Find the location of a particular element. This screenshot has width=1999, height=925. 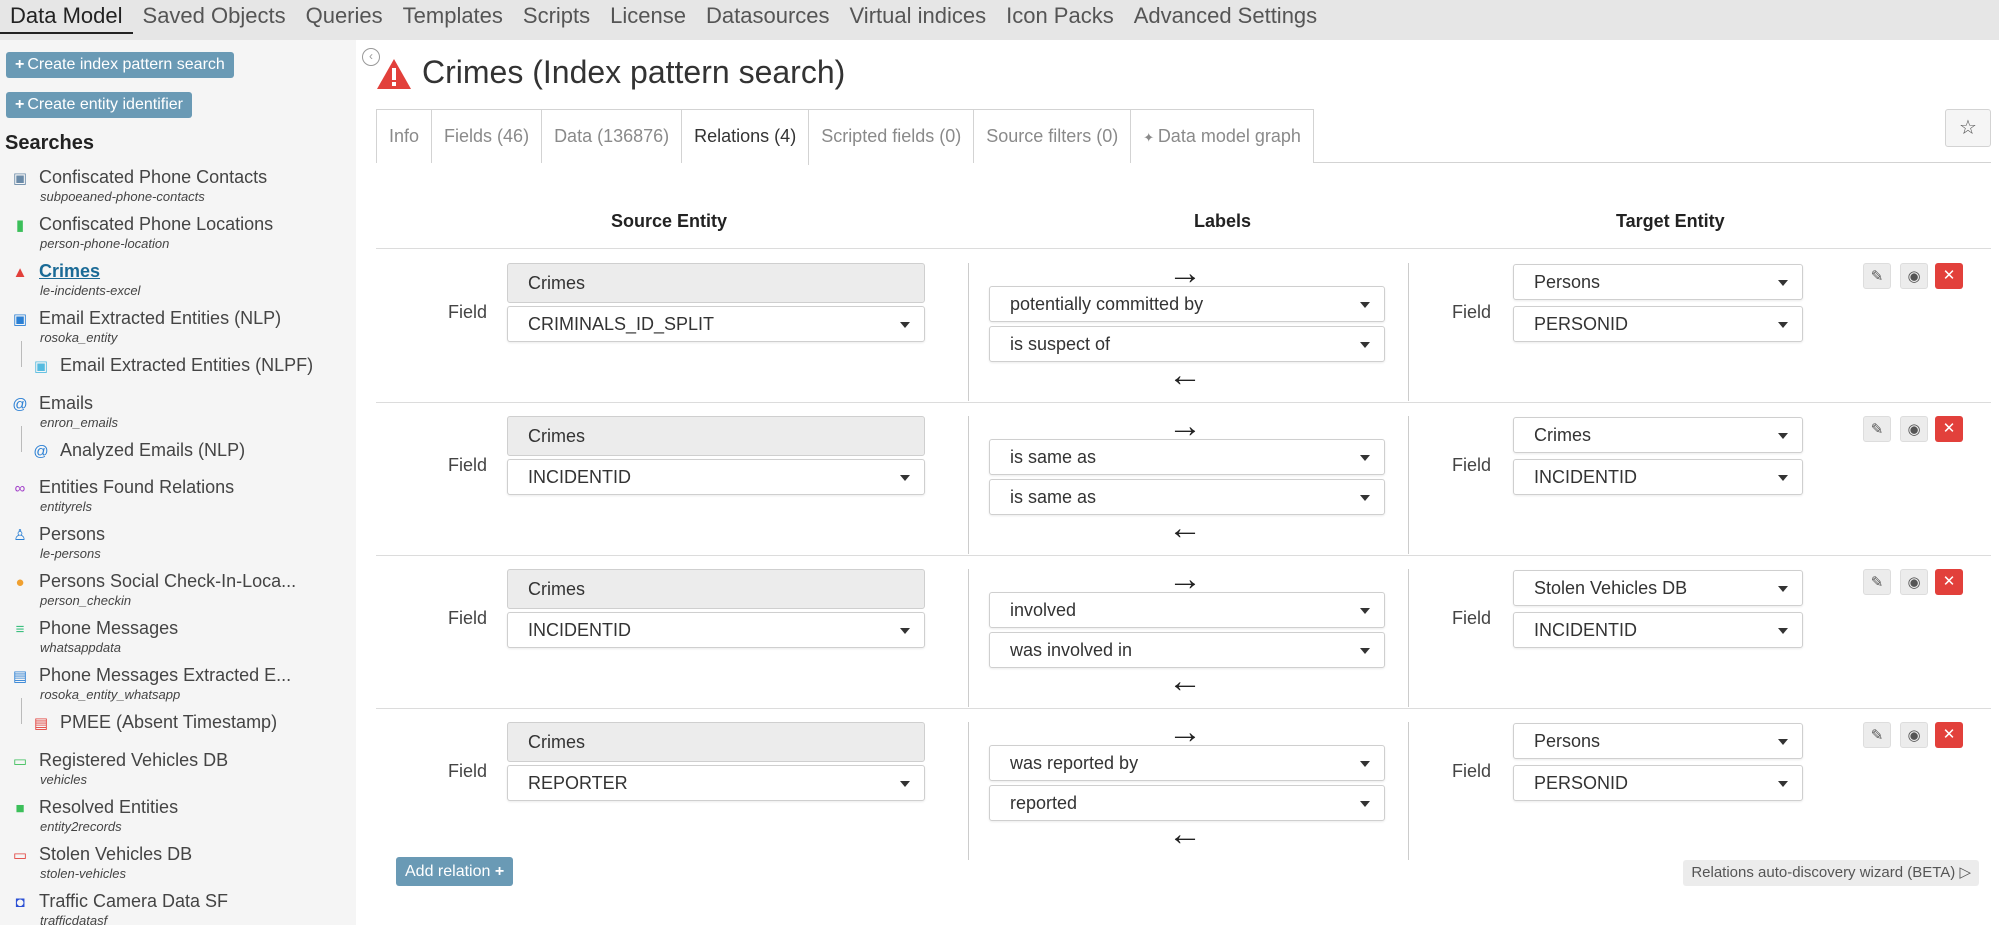

nav-tab-templates: Templates is located at coordinates (453, 20).